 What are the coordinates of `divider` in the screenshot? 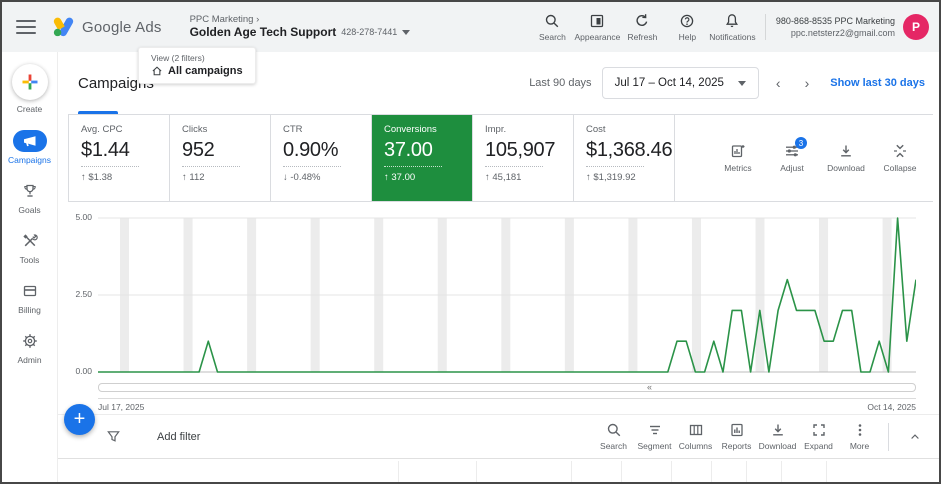 It's located at (765, 27).